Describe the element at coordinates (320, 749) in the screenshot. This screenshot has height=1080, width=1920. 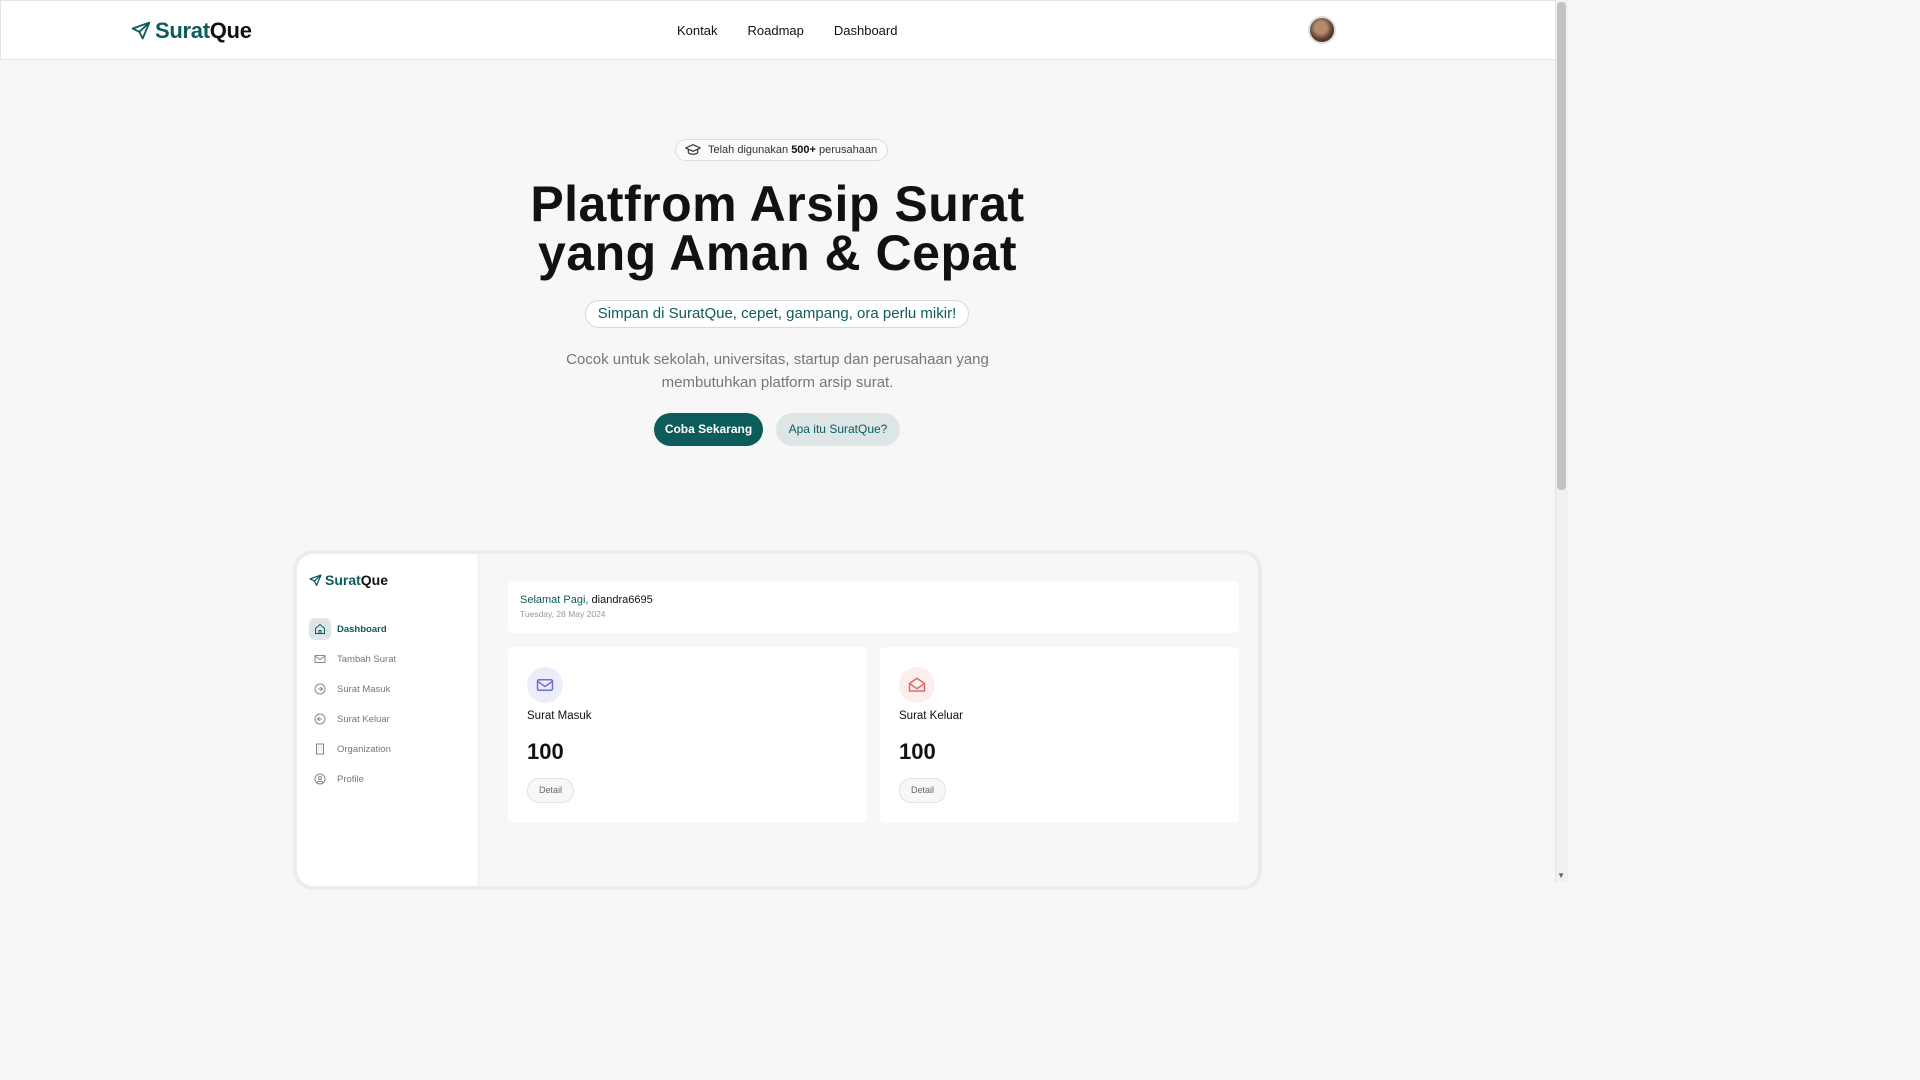
I see `building-icon` at that location.